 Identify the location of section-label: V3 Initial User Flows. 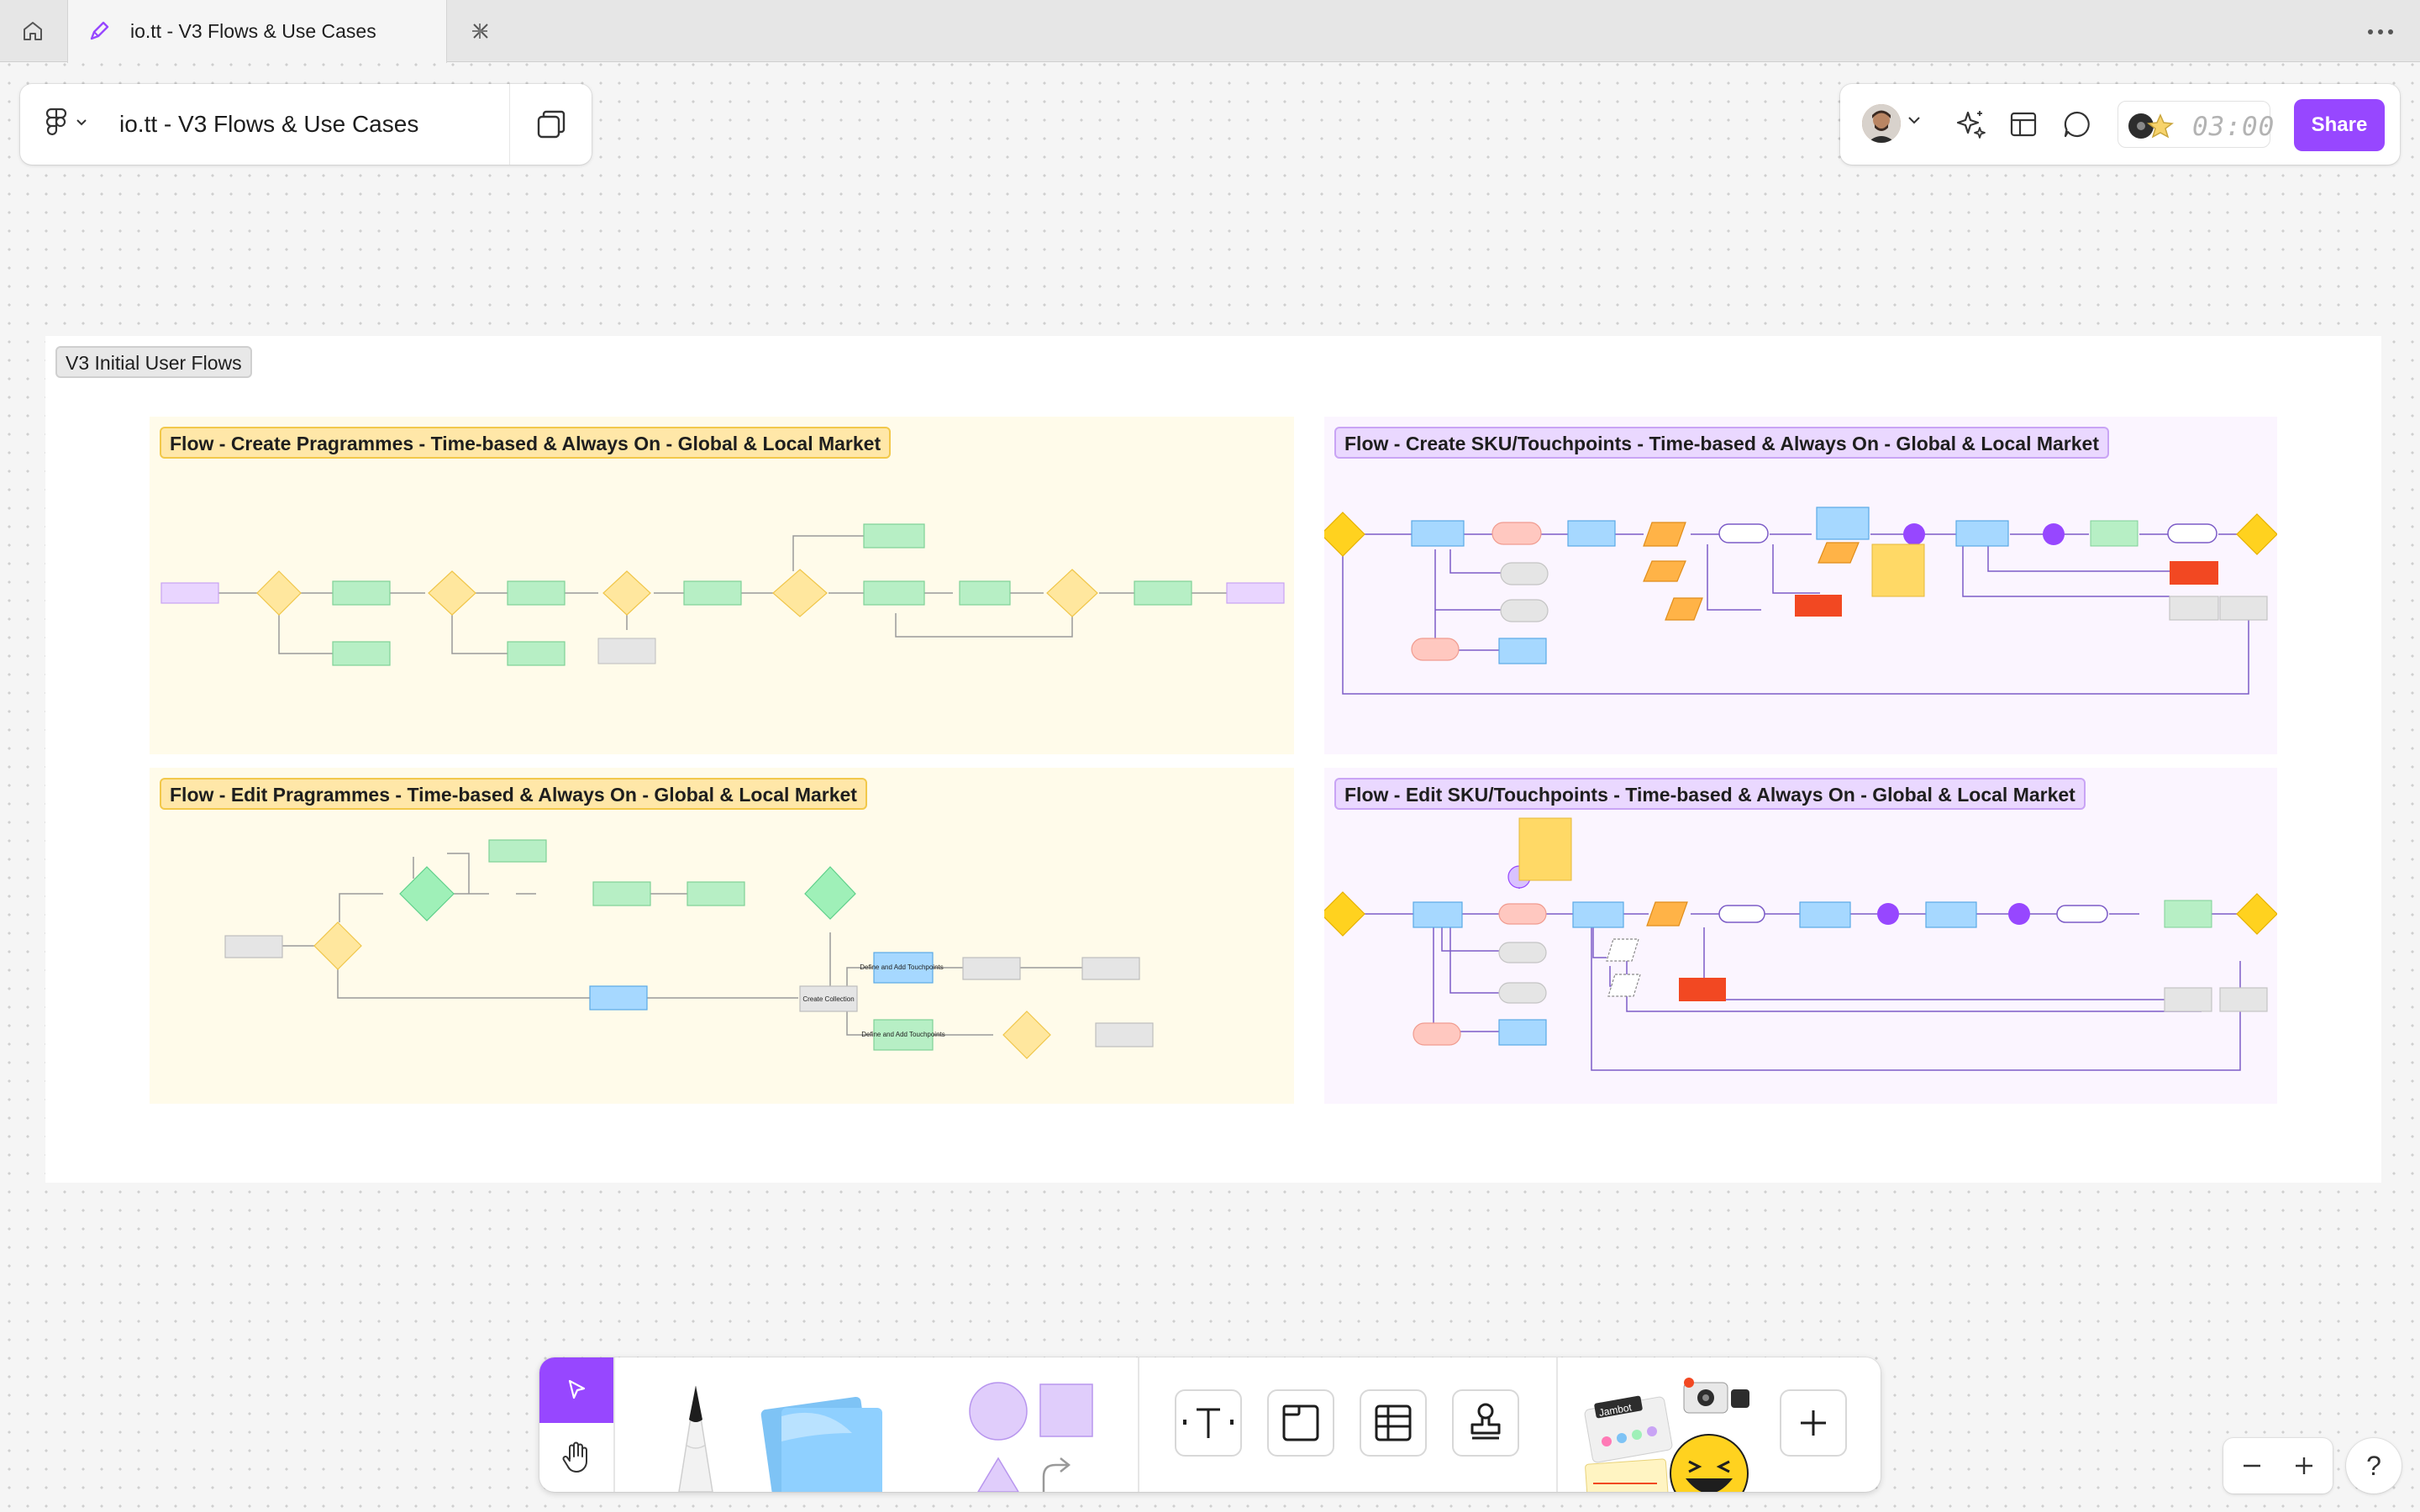
(153, 362).